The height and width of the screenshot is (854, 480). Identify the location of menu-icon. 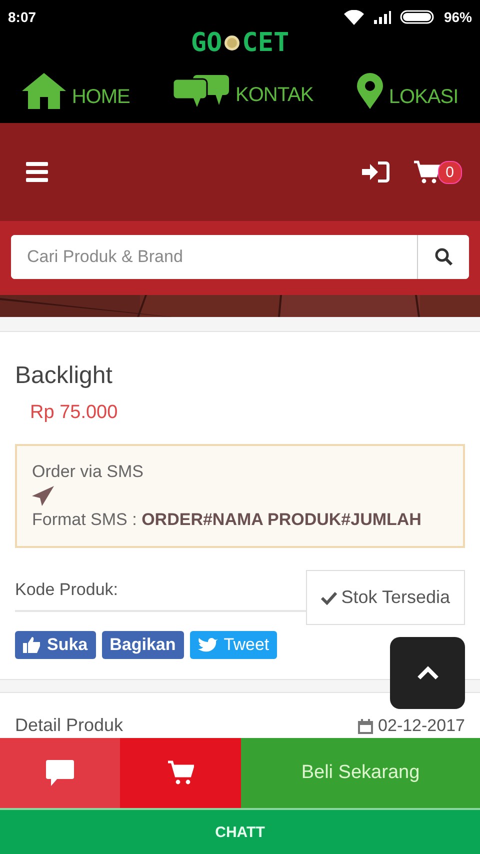
(37, 172).